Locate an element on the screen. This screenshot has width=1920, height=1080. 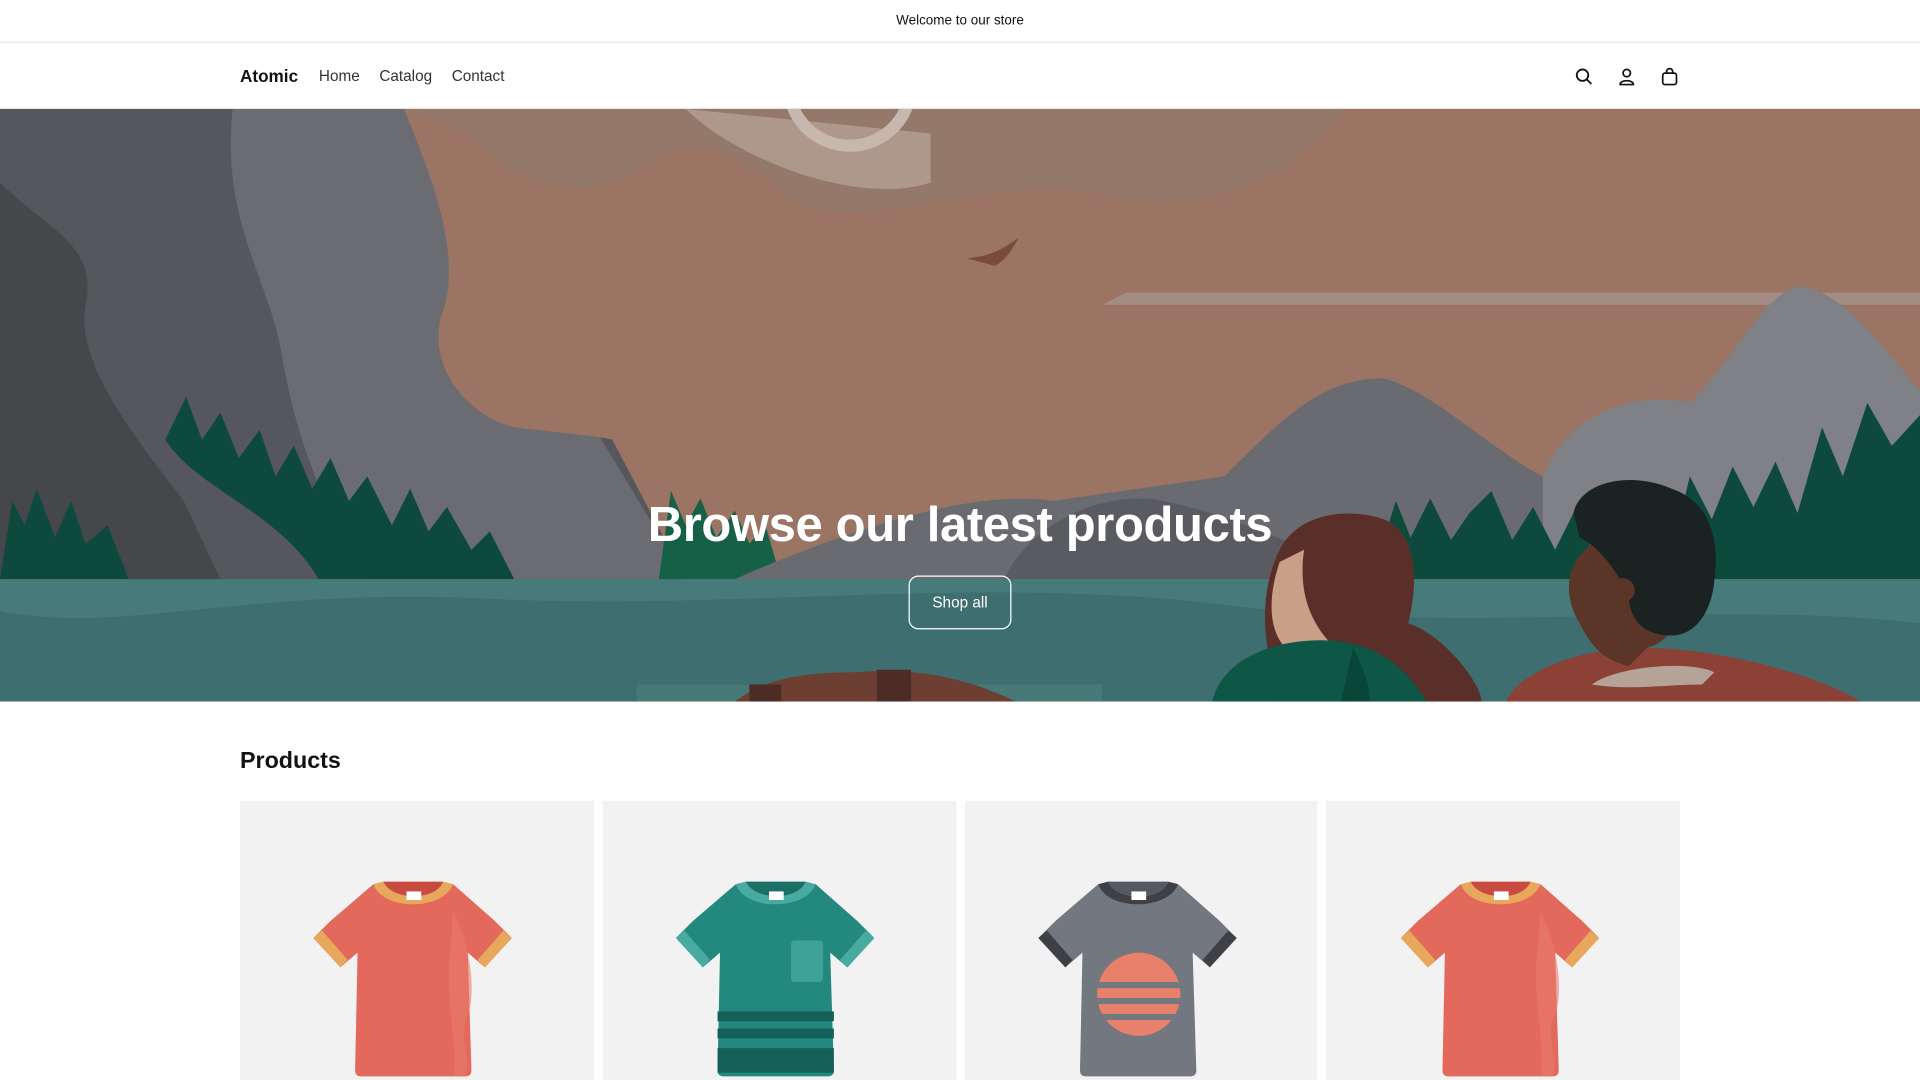
grey-tshirt-image is located at coordinates (1137, 979).